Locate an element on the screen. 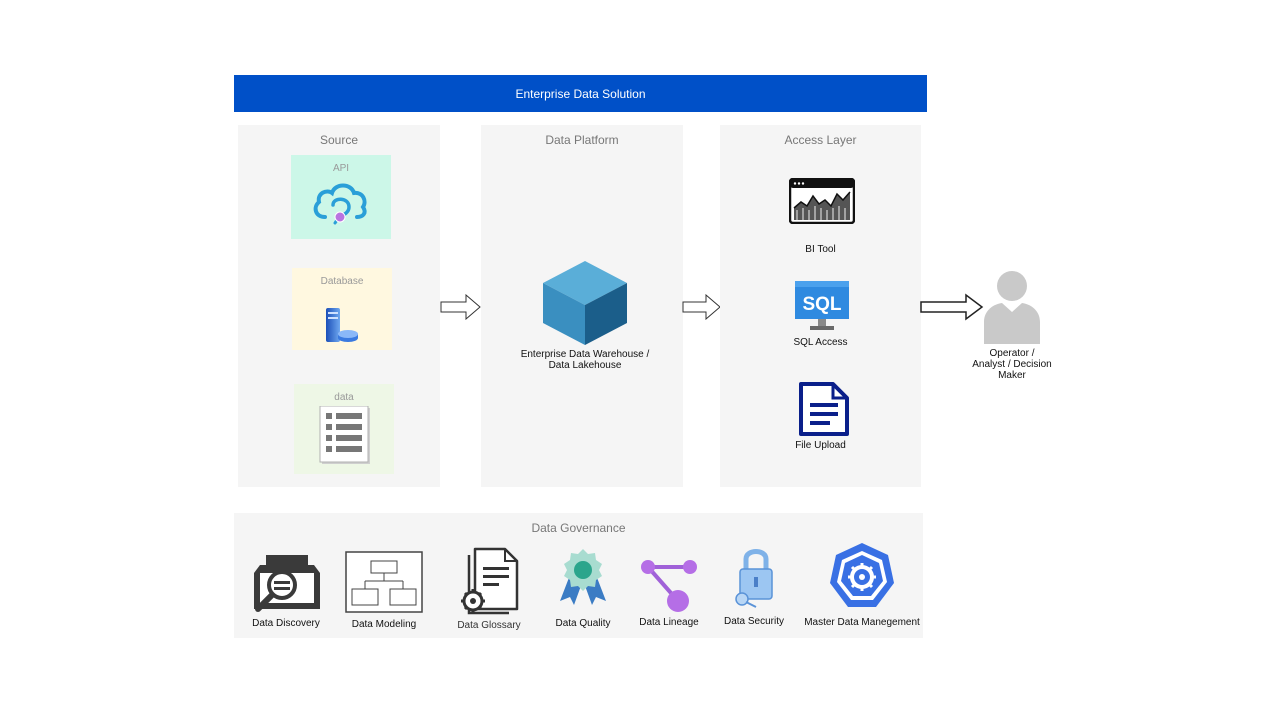 Image resolution: width=1280 pixels, height=720 pixels. quality-badge-icon is located at coordinates (583, 577).